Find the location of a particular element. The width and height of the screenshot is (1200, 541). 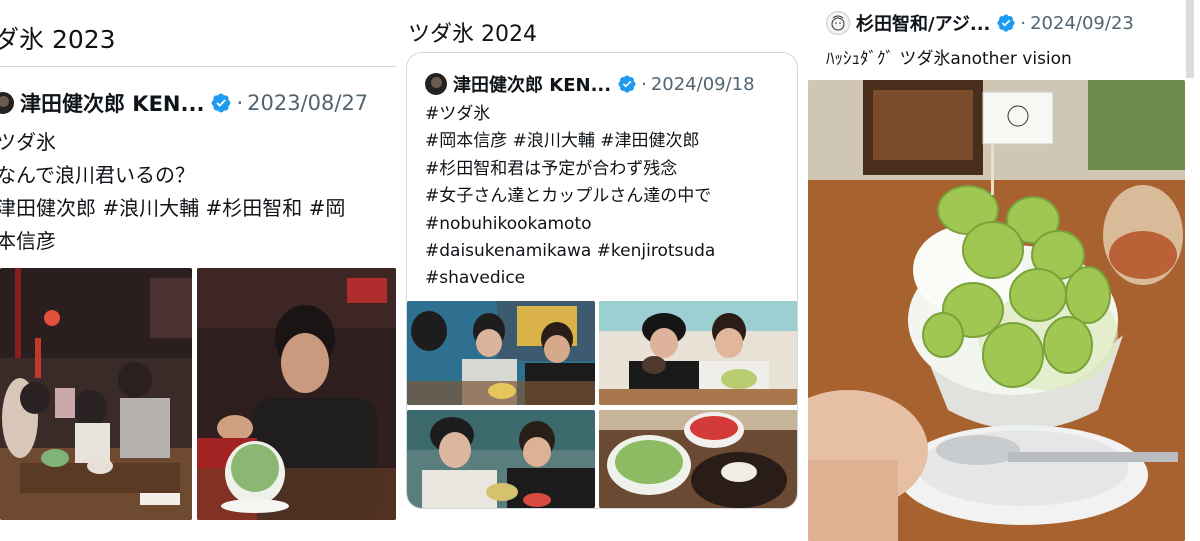

hashtag-line: #岡本信彦 #浪川大輔 #津田健次郎 is located at coordinates (570, 141).